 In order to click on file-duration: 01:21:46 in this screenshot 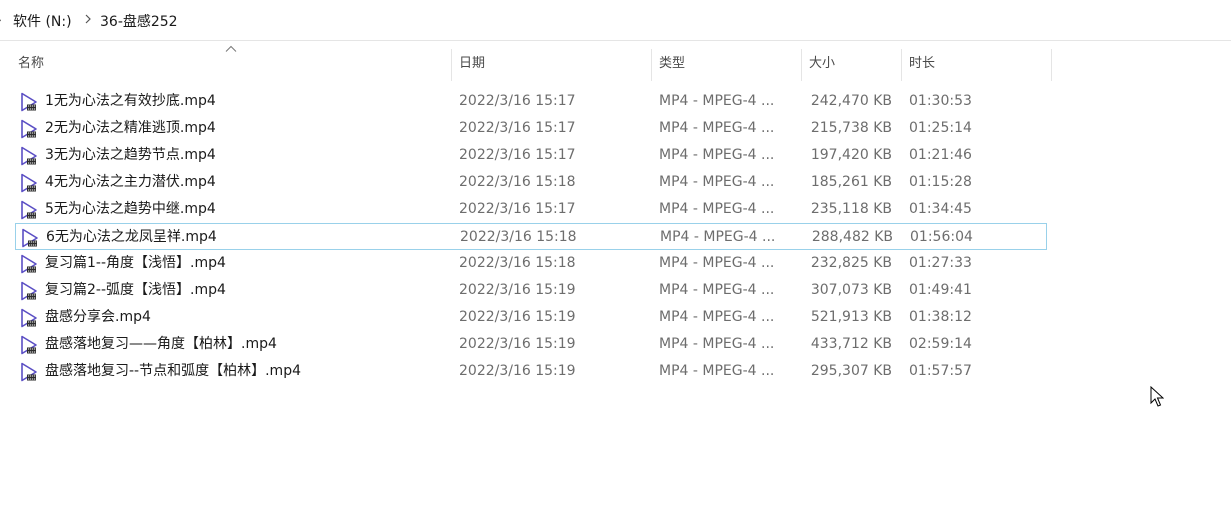, I will do `click(940, 155)`.